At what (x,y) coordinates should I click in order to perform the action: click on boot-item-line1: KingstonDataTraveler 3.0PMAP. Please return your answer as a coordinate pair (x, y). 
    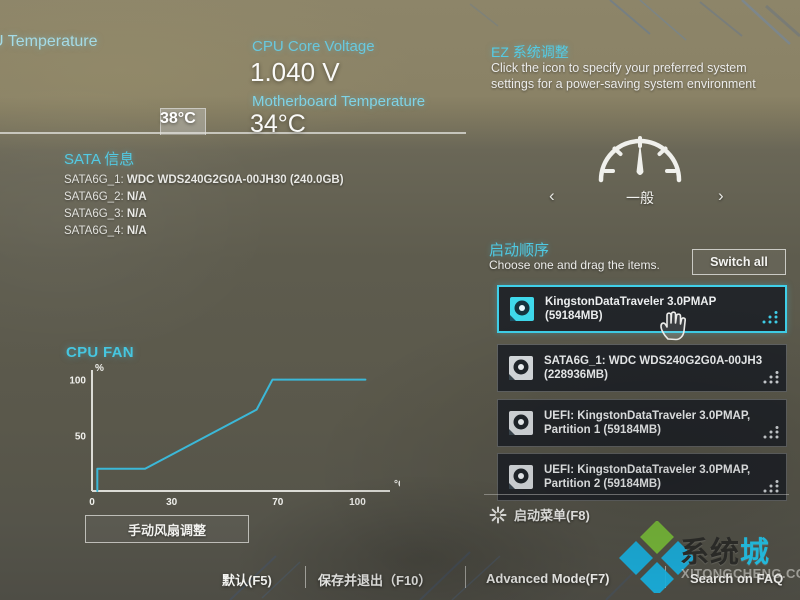
    Looking at the image, I should click on (631, 302).